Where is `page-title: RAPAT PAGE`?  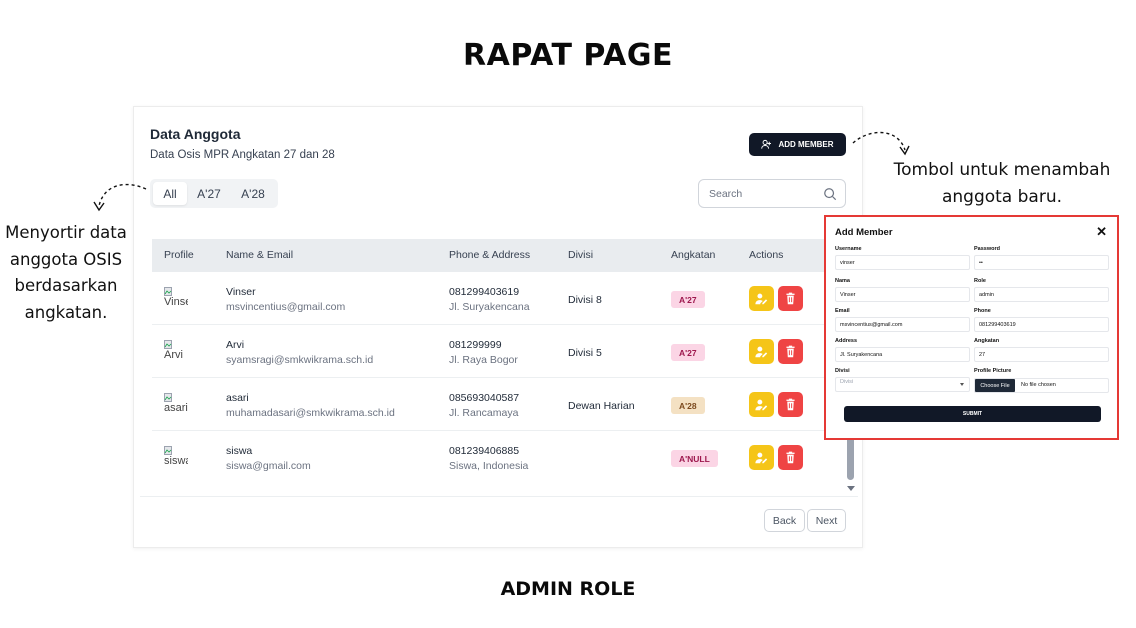
page-title: RAPAT PAGE is located at coordinates (568, 55).